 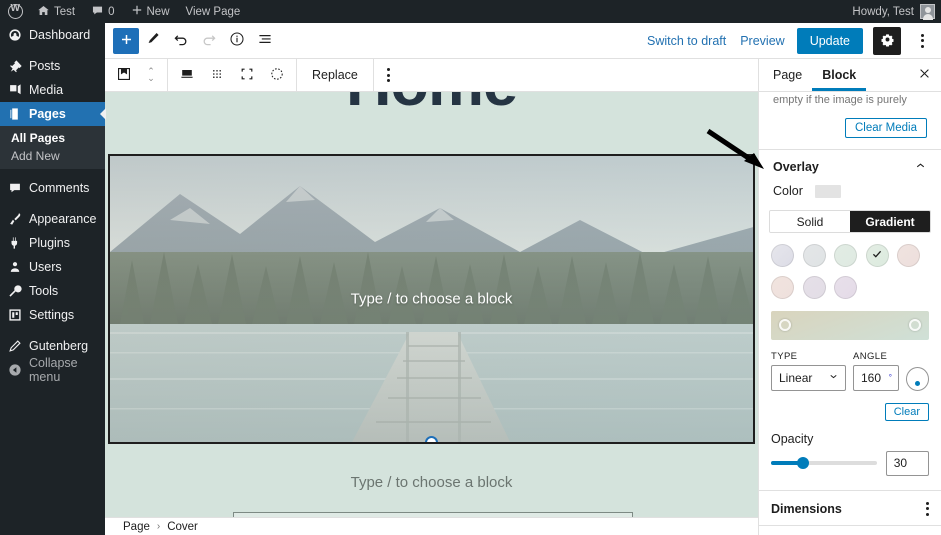 What do you see at coordinates (182, 527) in the screenshot?
I see `breadcrumb-item-cover: Cover` at bounding box center [182, 527].